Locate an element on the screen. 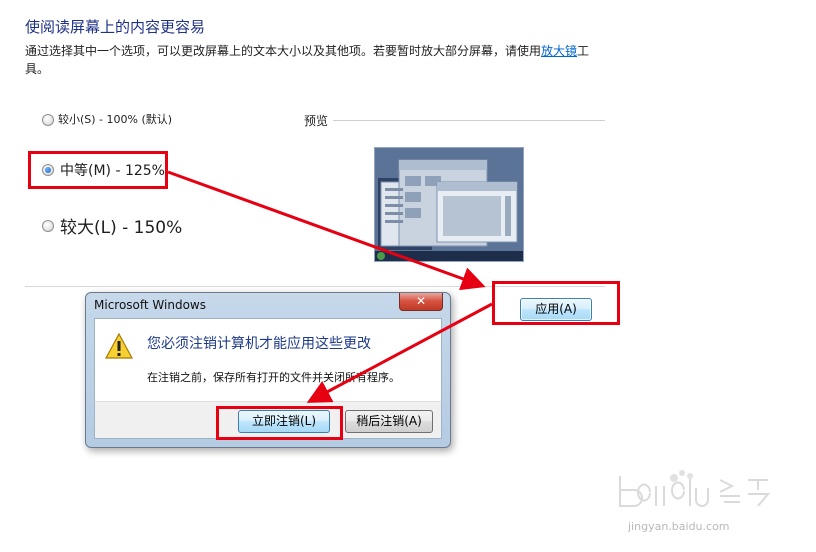  arrow-apply-to-logoff is located at coordinates (399, 352).